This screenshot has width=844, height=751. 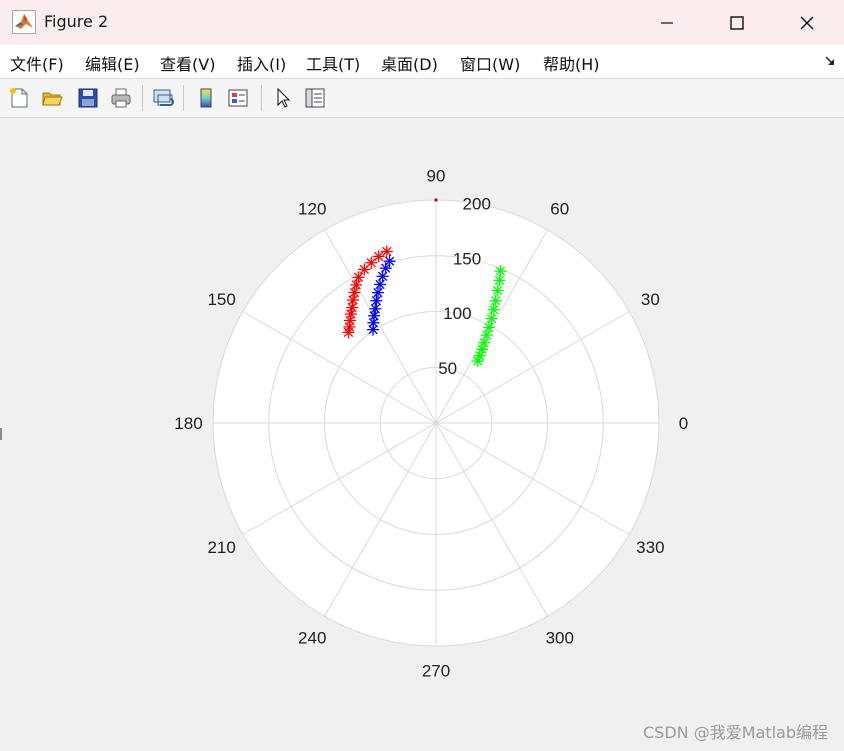 I want to click on print-icon, so click(x=121, y=98).